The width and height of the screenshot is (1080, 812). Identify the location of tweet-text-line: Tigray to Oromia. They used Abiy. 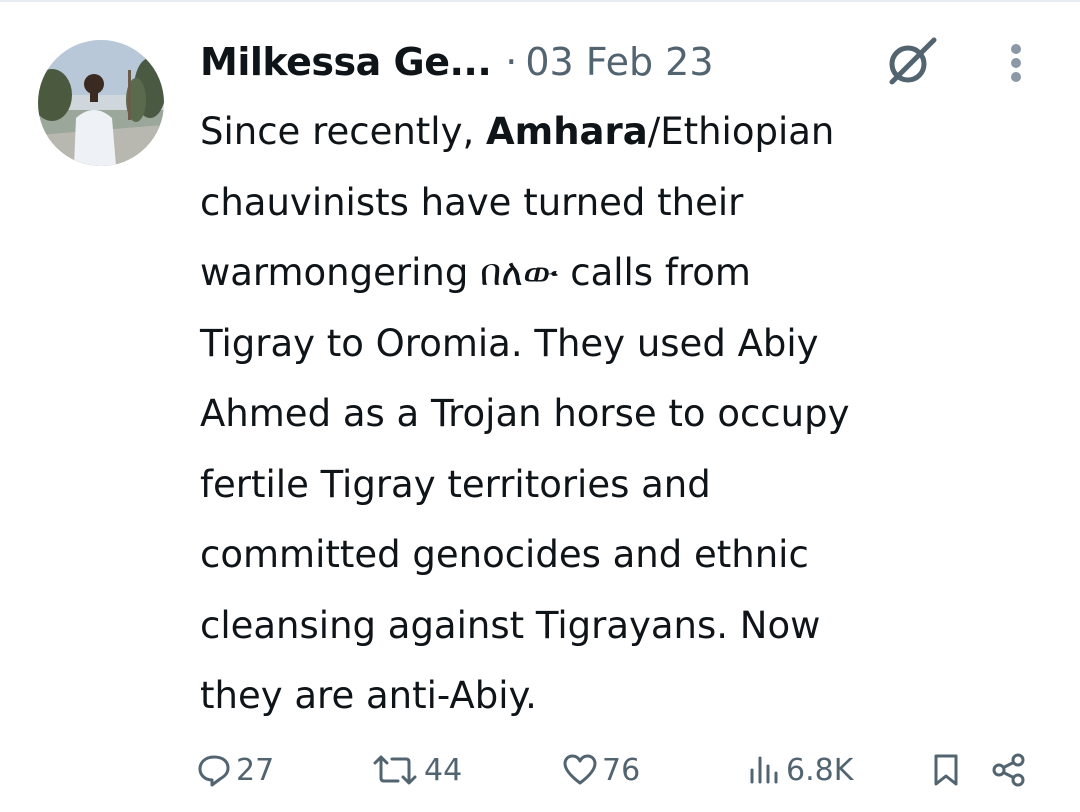
(509, 343).